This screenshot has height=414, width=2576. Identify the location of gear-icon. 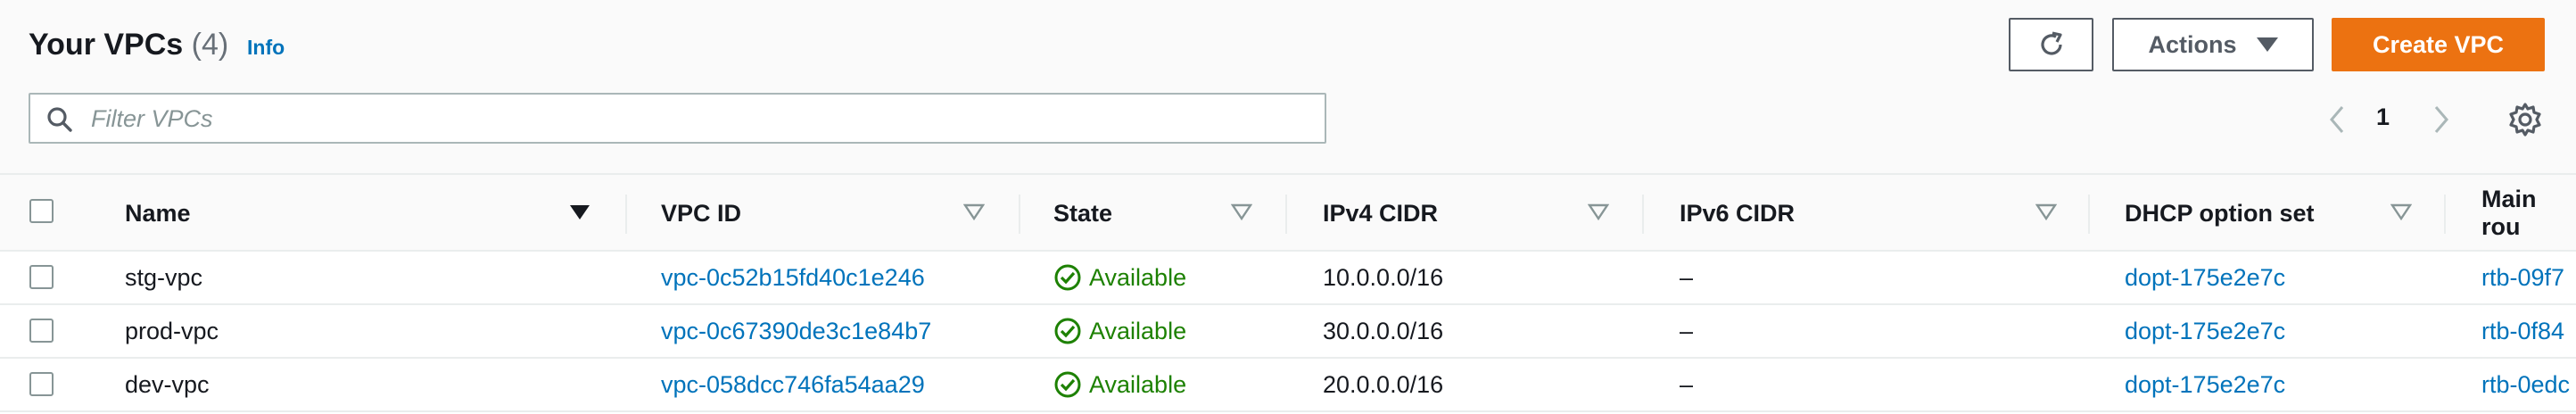
(2525, 120).